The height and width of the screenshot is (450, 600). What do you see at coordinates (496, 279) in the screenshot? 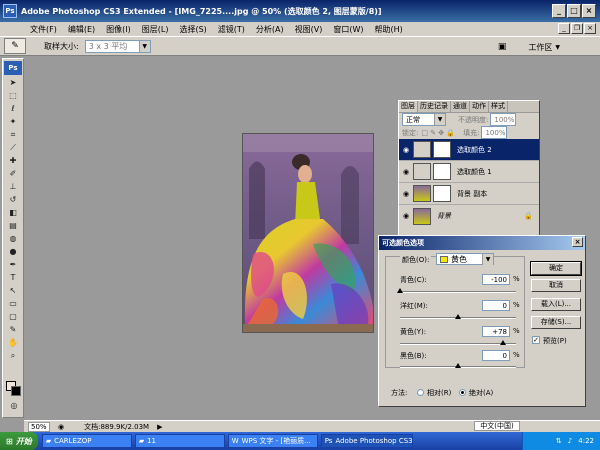
I see `cyan-input: -100` at bounding box center [496, 279].